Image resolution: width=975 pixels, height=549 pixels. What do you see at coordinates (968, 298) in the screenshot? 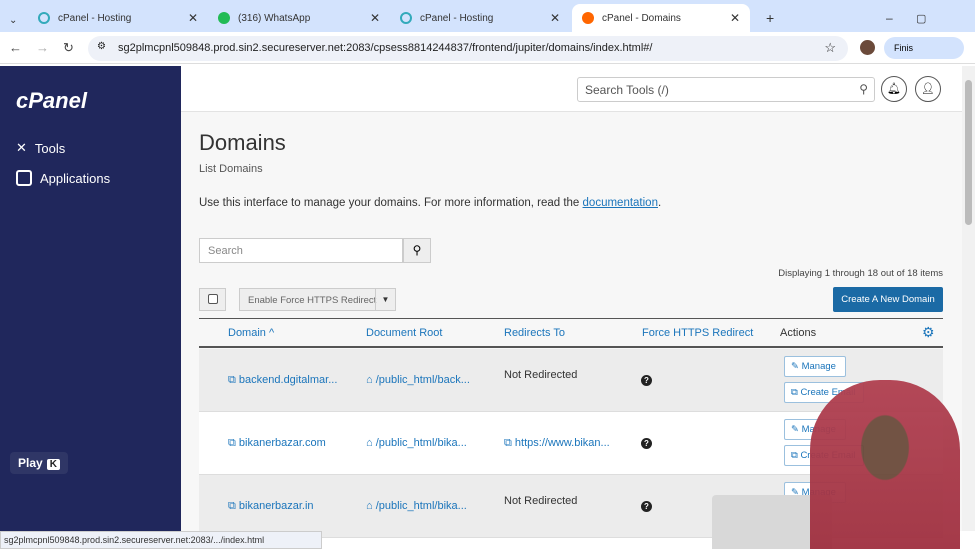
I see `page-scrollbar` at bounding box center [968, 298].